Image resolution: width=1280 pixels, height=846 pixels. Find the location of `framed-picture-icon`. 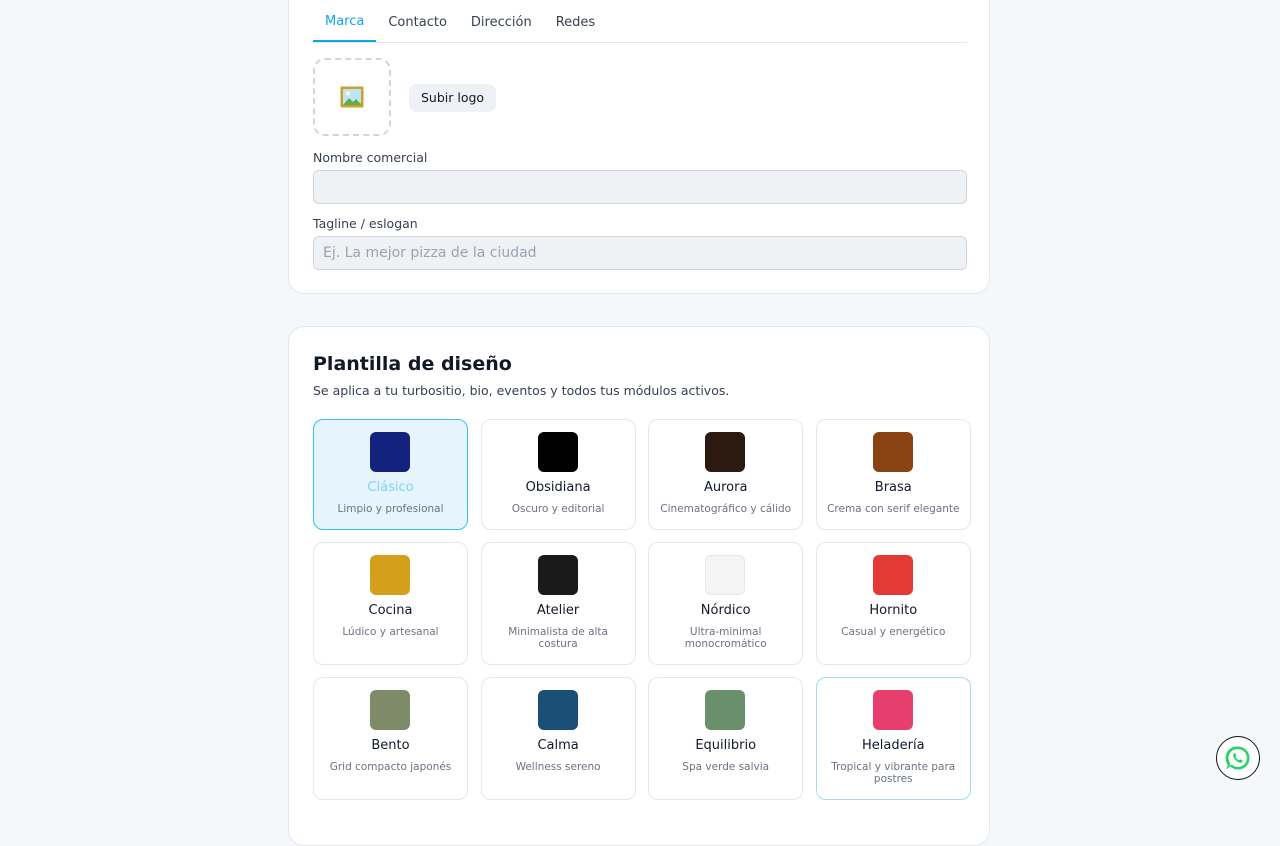

framed-picture-icon is located at coordinates (352, 97).